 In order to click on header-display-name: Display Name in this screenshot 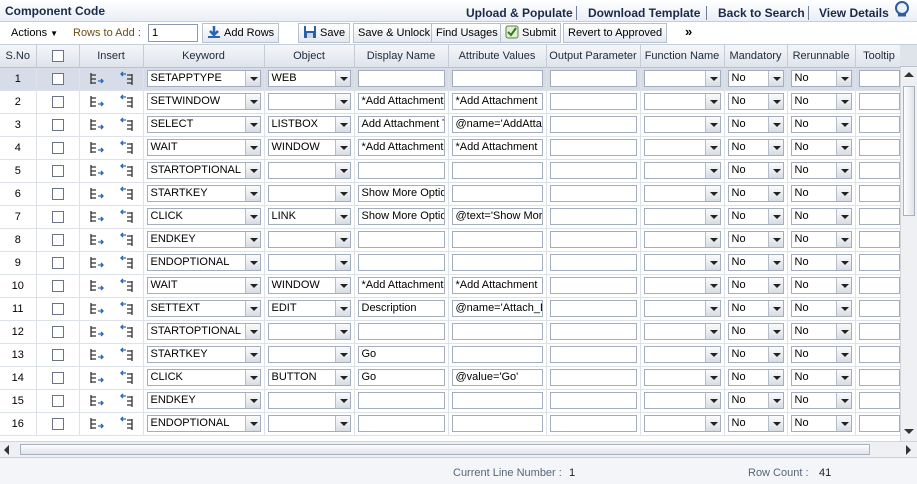, I will do `click(401, 56)`.